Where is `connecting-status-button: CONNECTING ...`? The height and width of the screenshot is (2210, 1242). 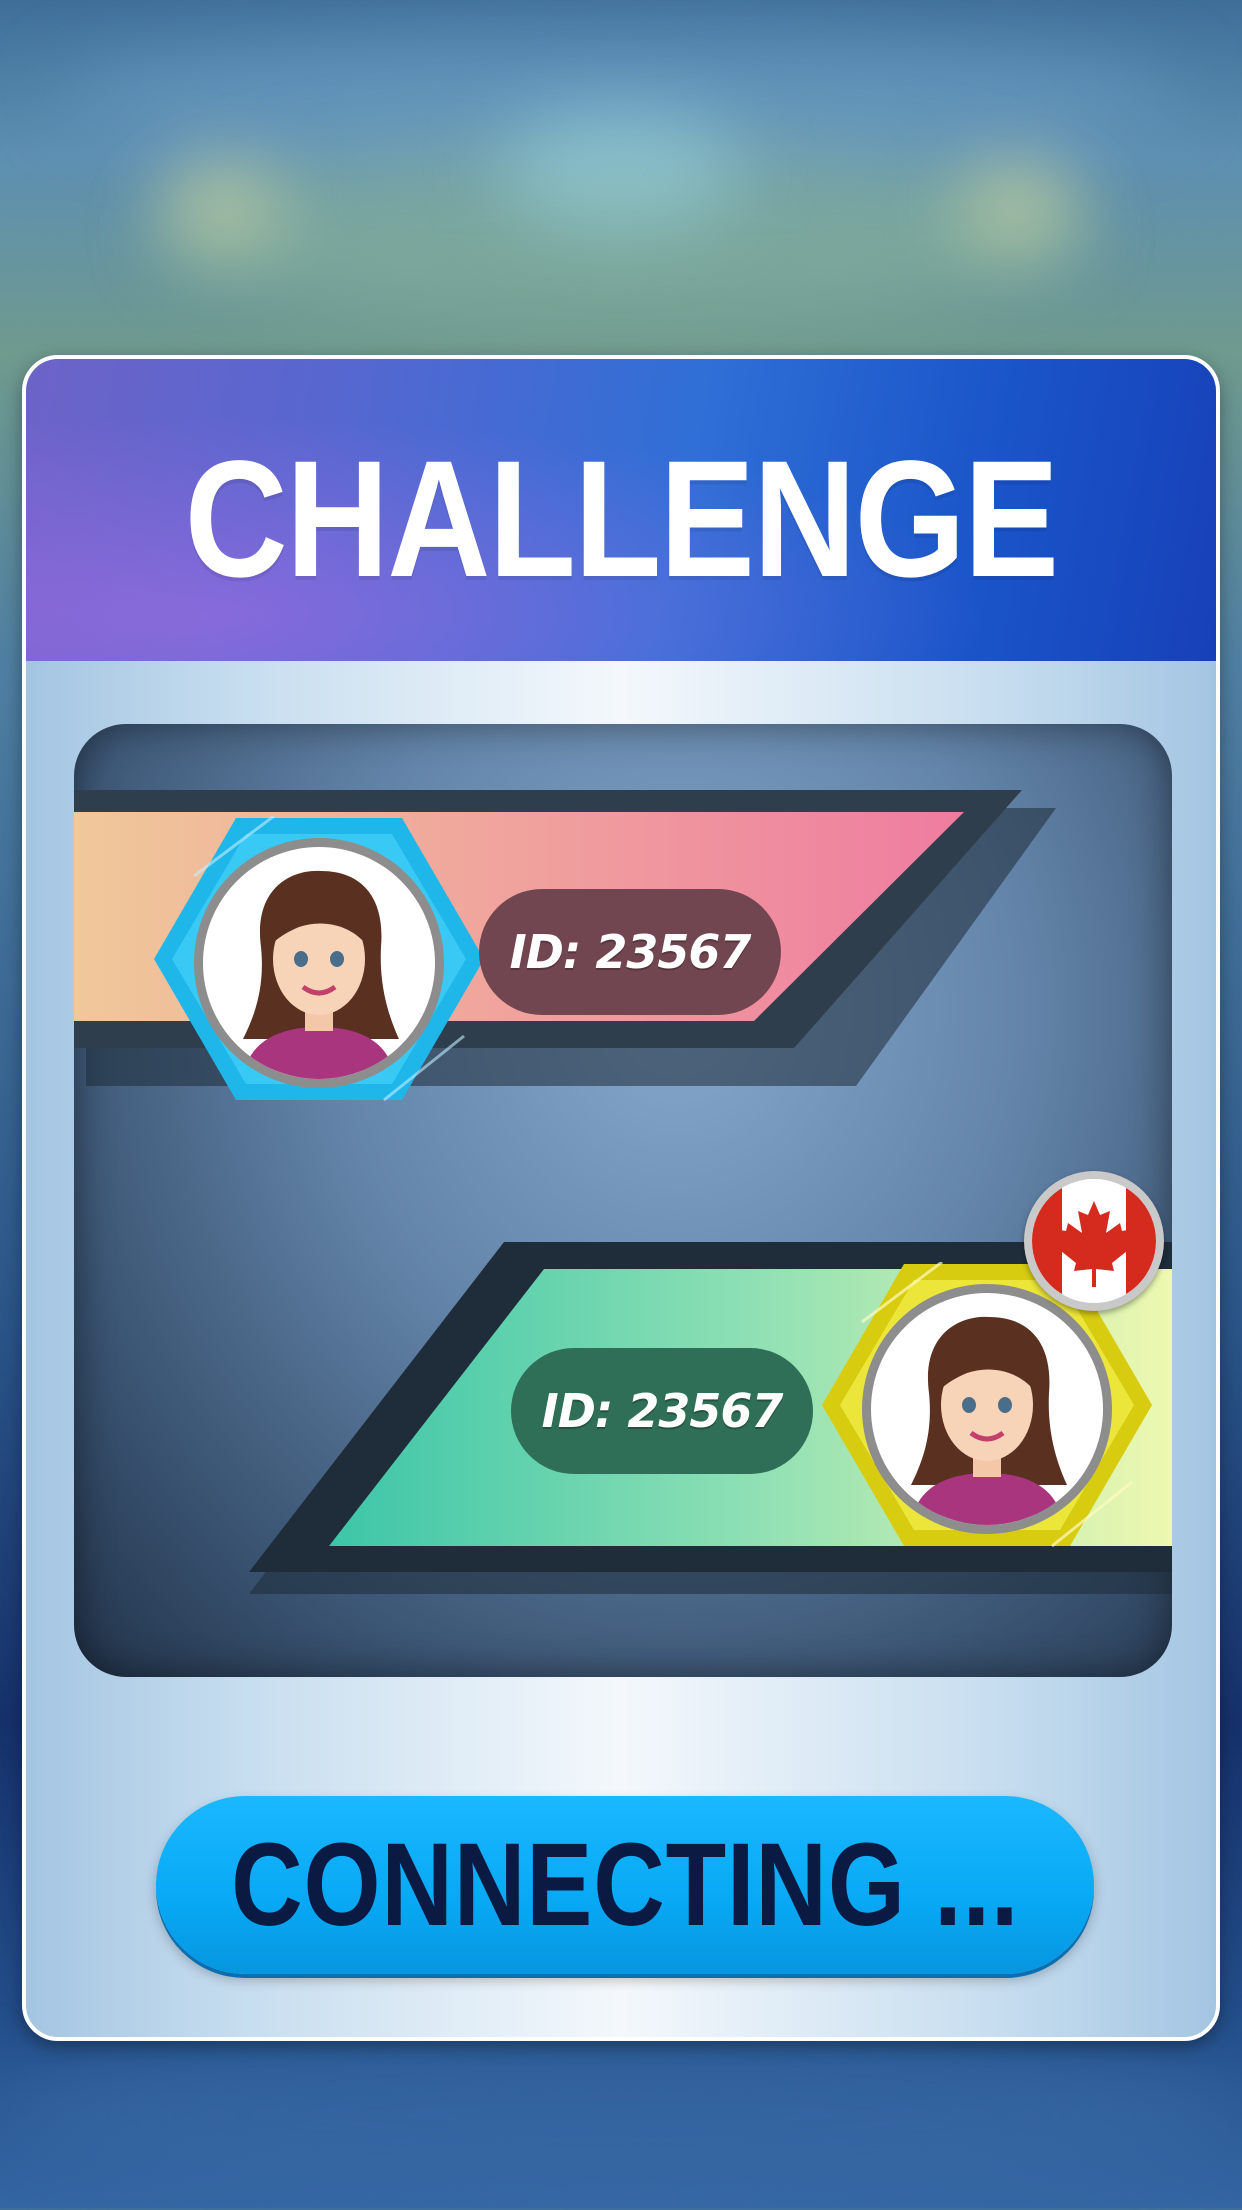
connecting-status-button: CONNECTING ... is located at coordinates (625, 1885).